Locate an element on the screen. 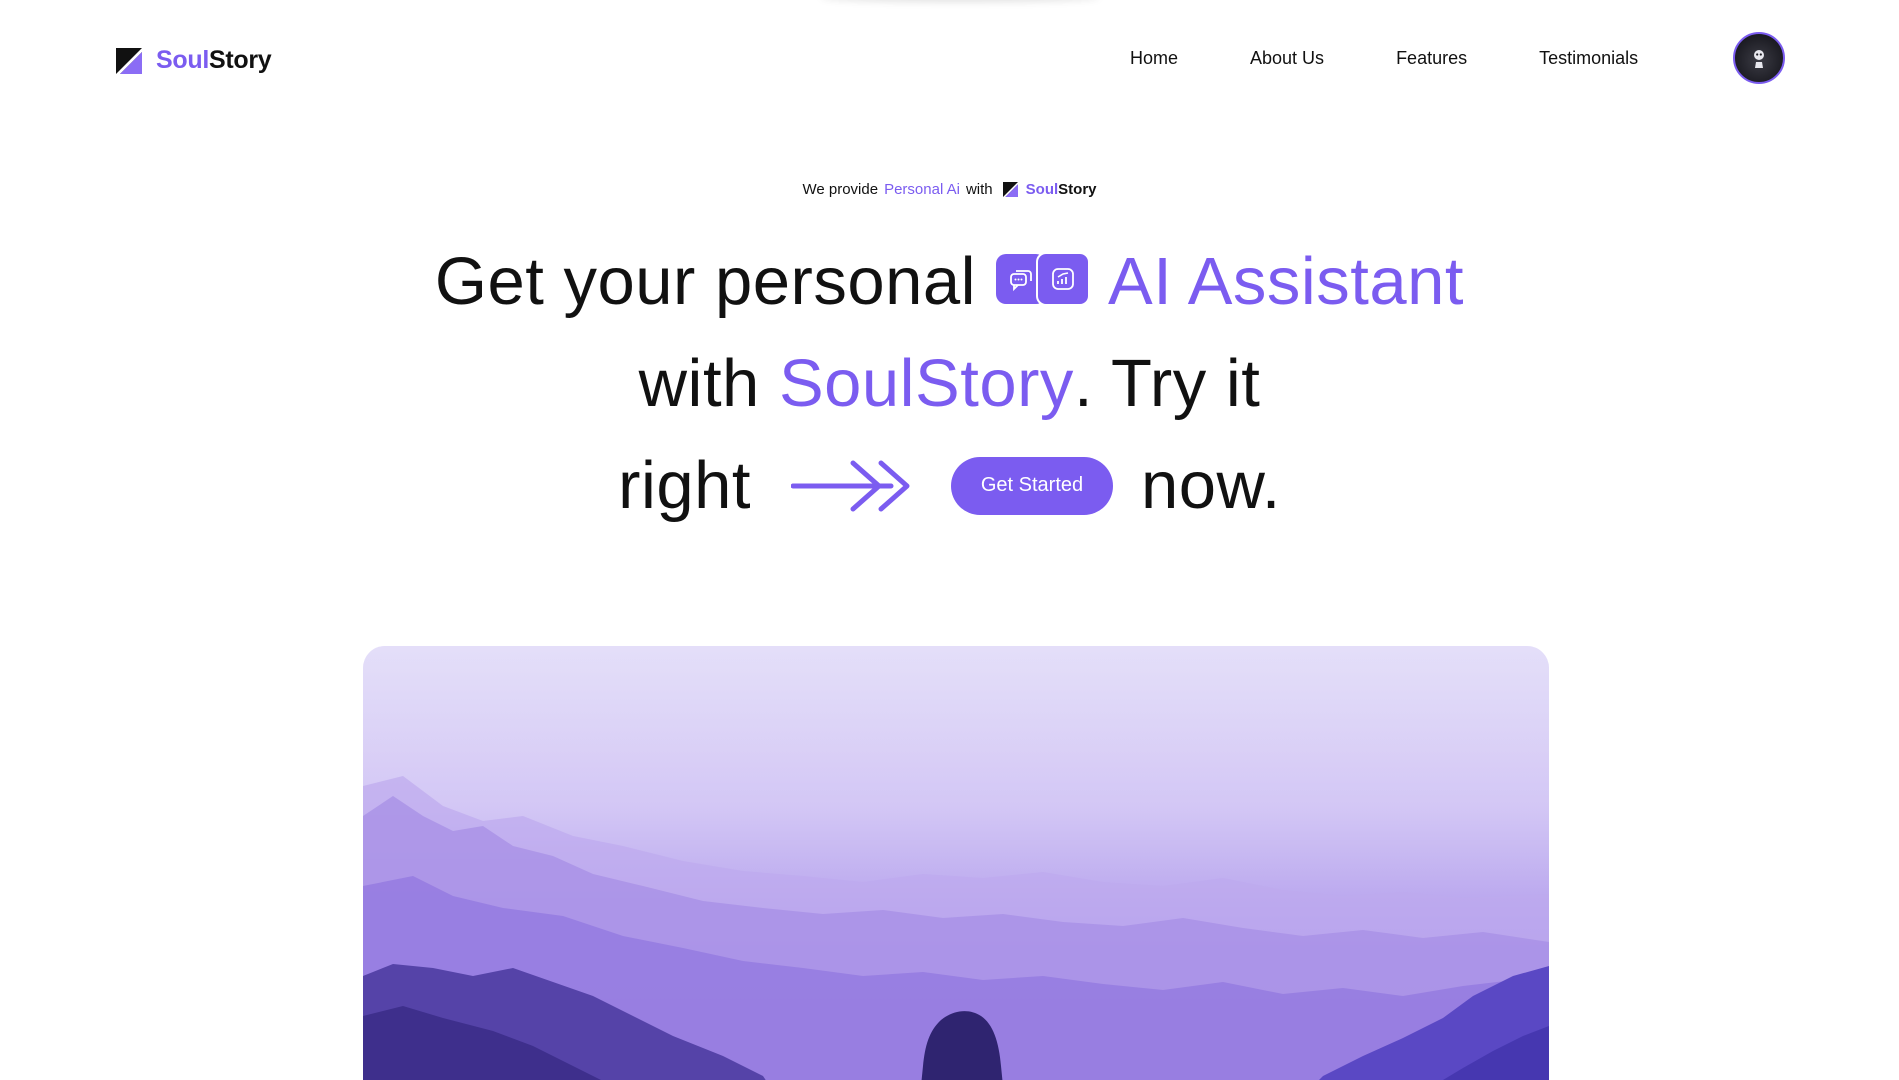  eyebrow-suffix: with is located at coordinates (979, 189).